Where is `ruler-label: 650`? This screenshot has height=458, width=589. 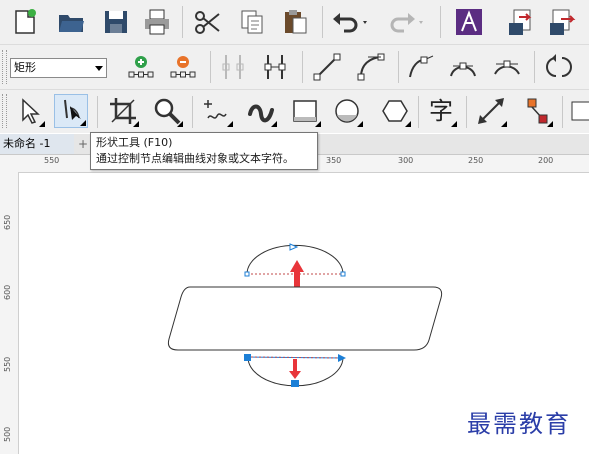
ruler-label: 650 is located at coordinates (7, 222).